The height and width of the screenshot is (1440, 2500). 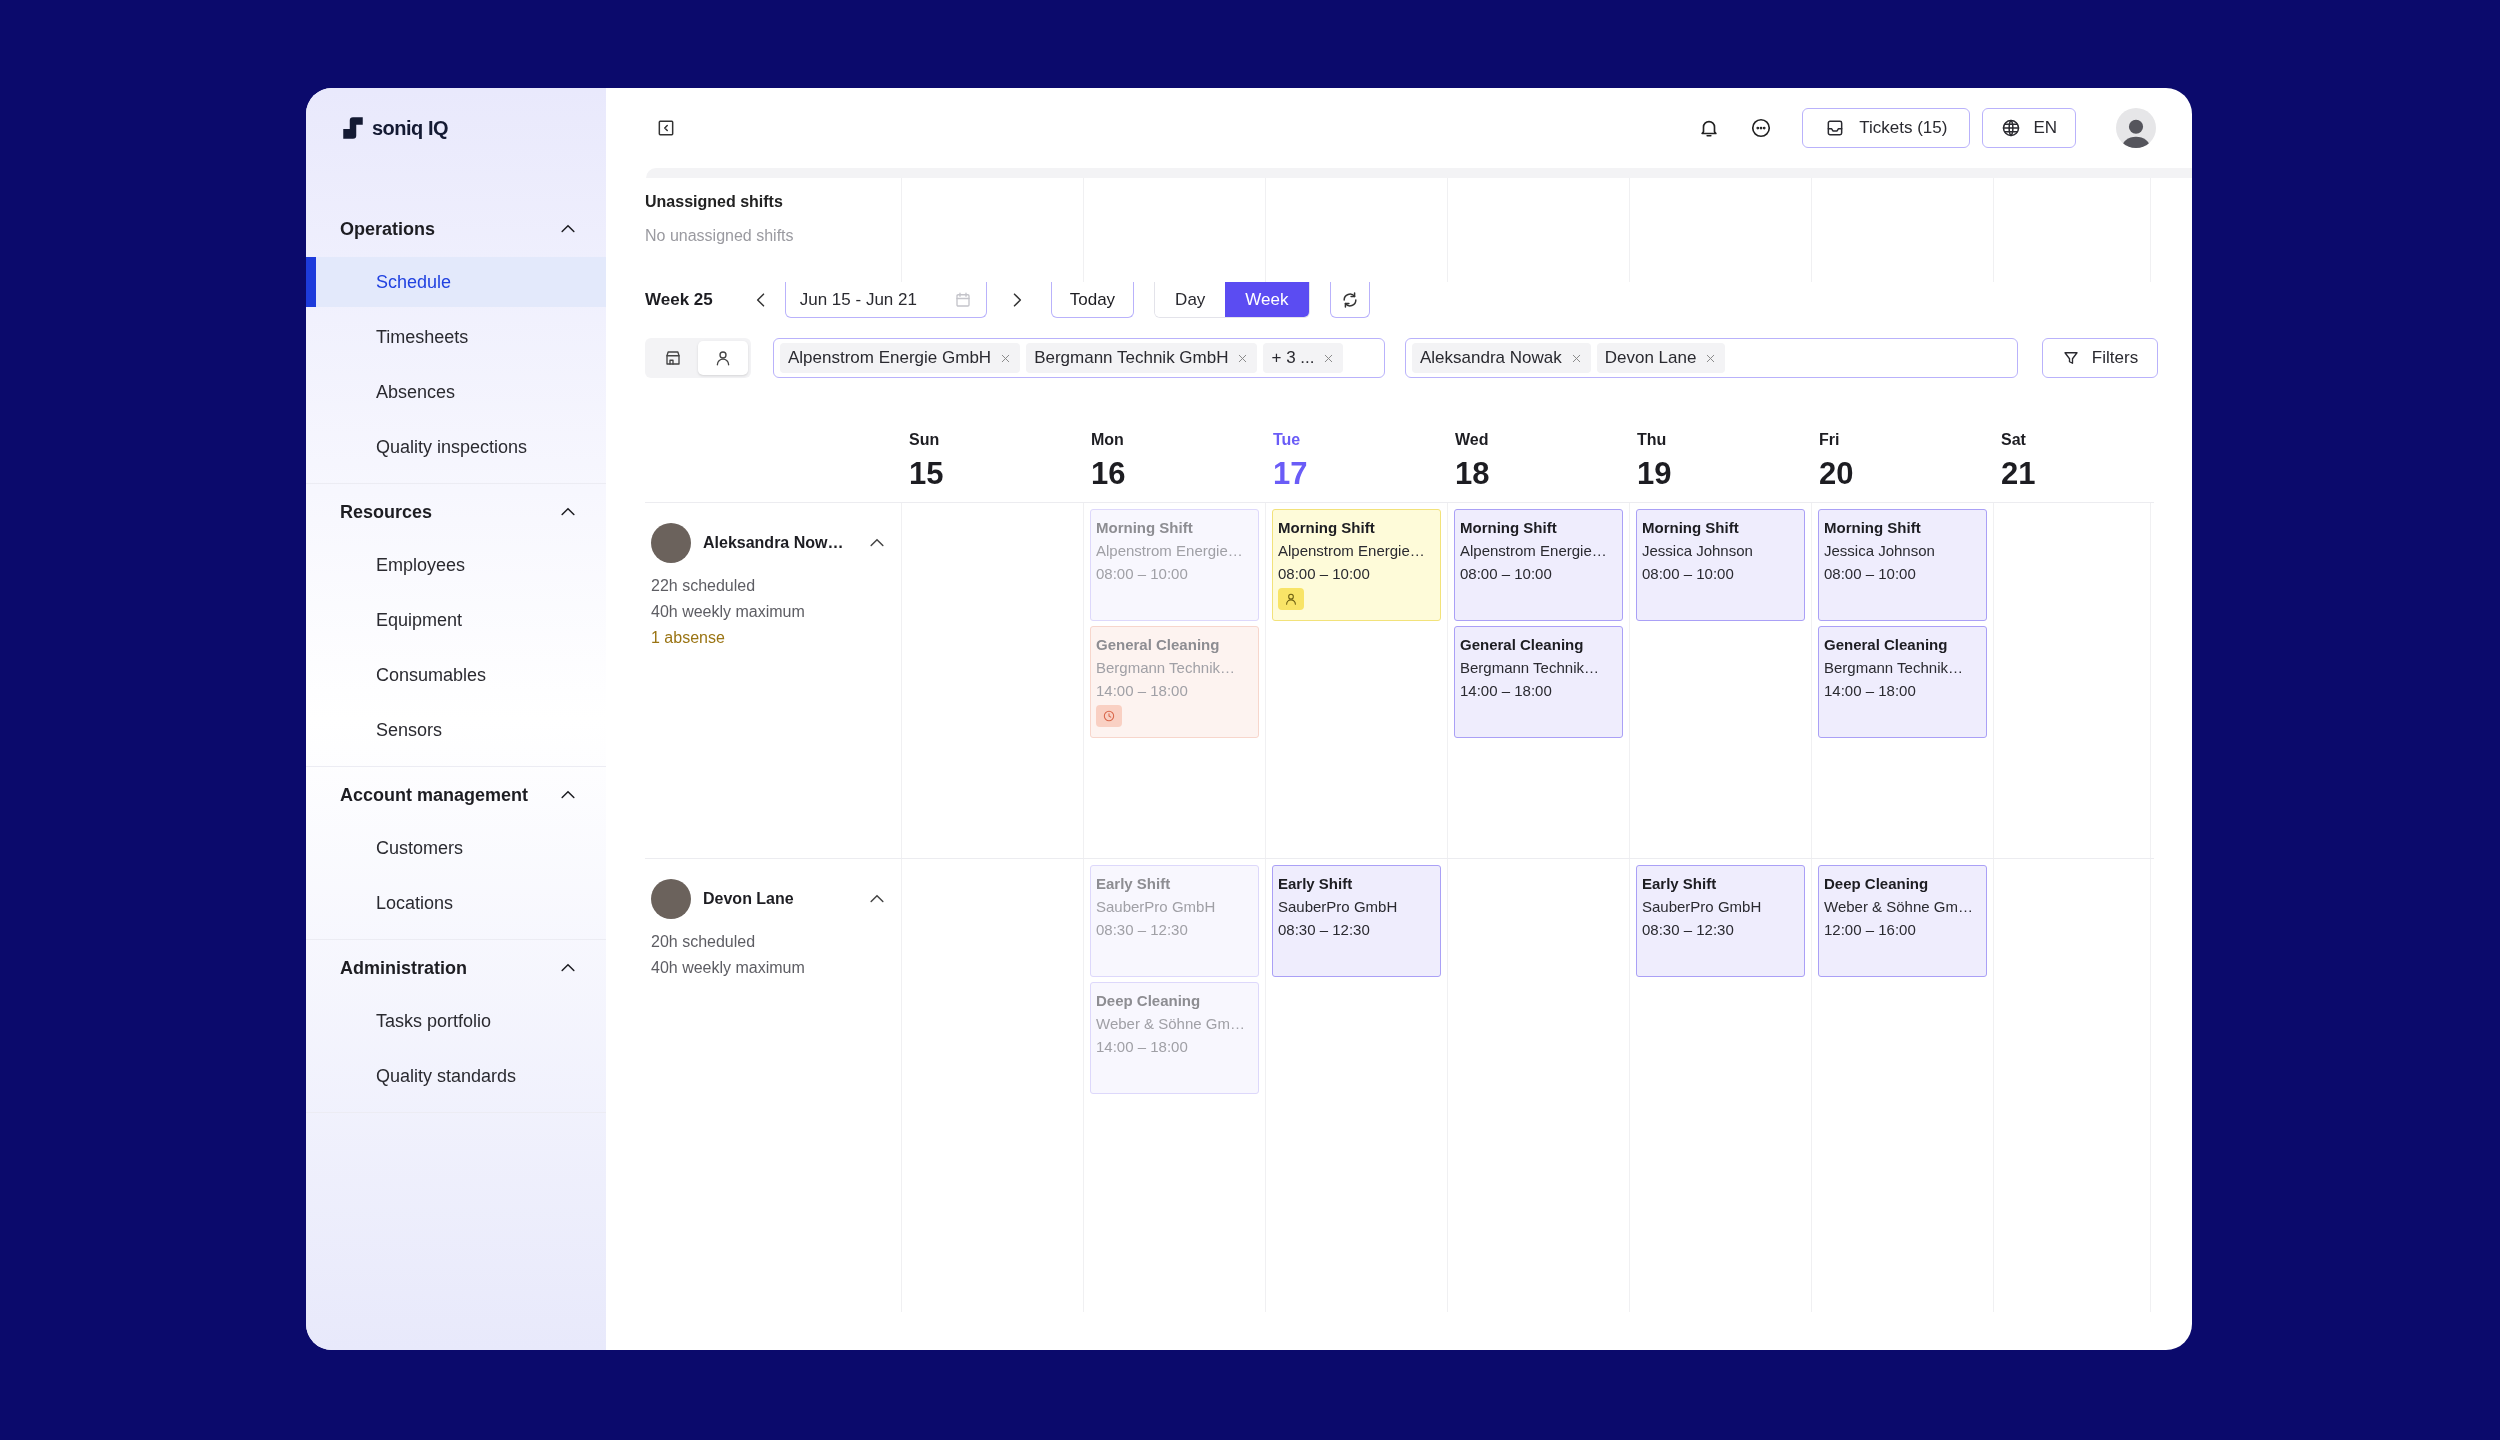 What do you see at coordinates (704, 942) in the screenshot?
I see `scheduled-hours: 20h scheduled` at bounding box center [704, 942].